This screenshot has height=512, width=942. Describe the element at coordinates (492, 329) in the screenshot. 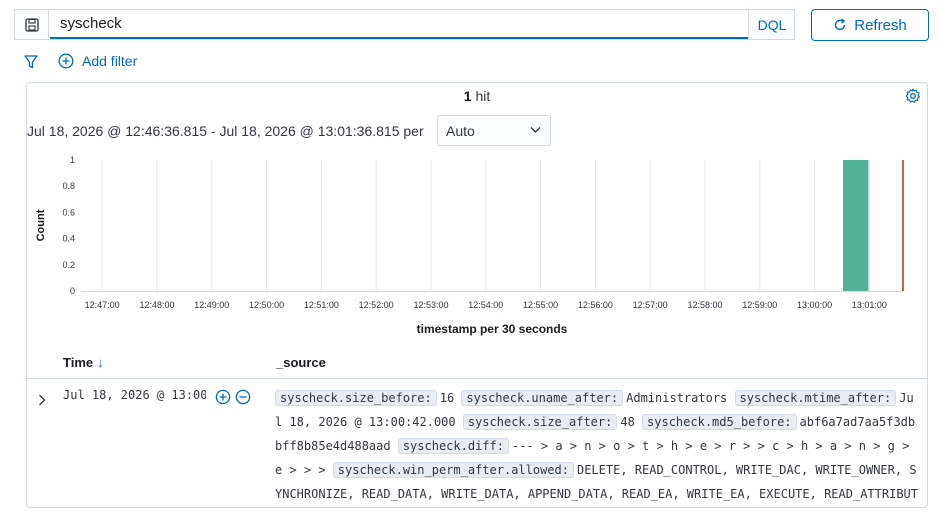

I see `x-axis-title: timestamp per 30 seconds` at that location.